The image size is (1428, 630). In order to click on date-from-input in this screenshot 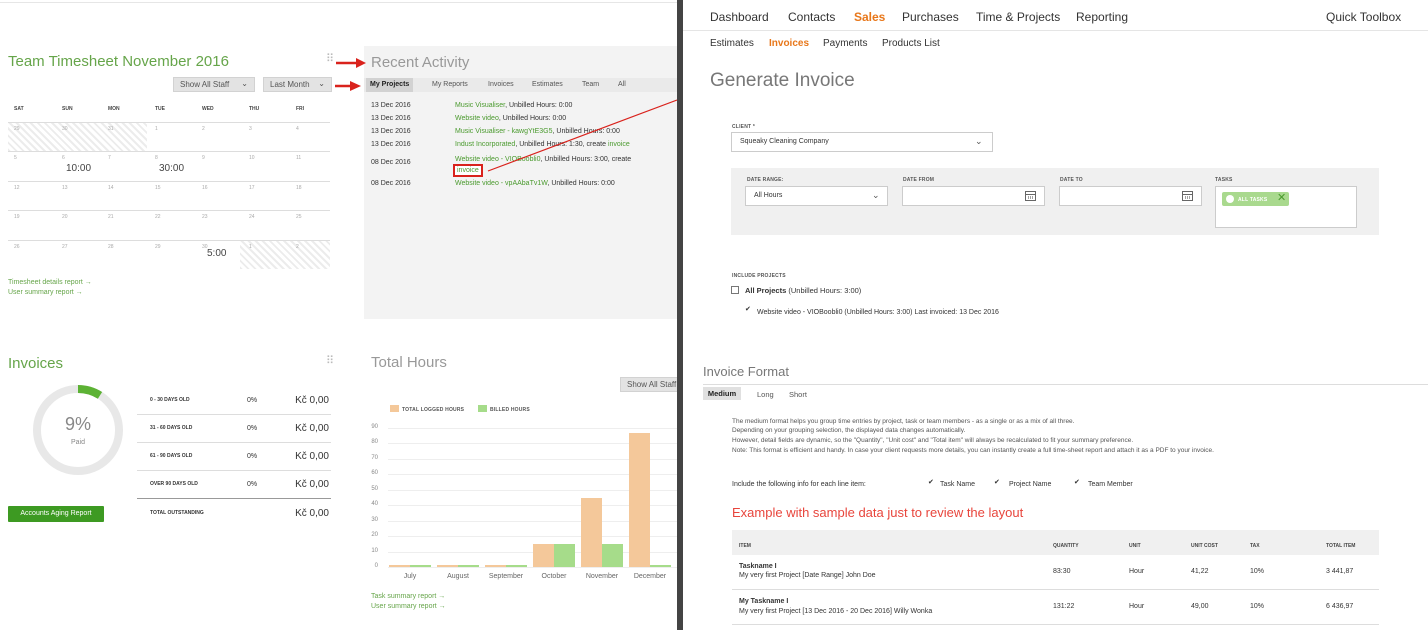, I will do `click(973, 196)`.